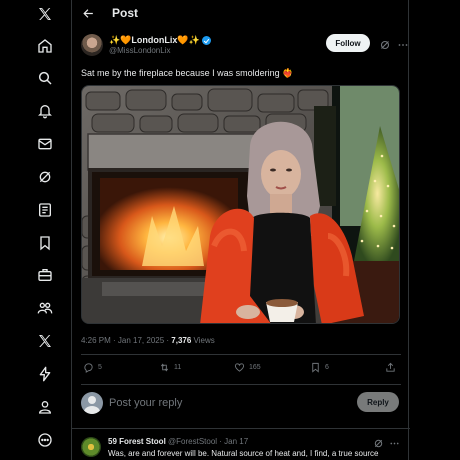 This screenshot has height=460, width=460. What do you see at coordinates (45, 374) in the screenshot?
I see `verified-orgs-icon` at bounding box center [45, 374].